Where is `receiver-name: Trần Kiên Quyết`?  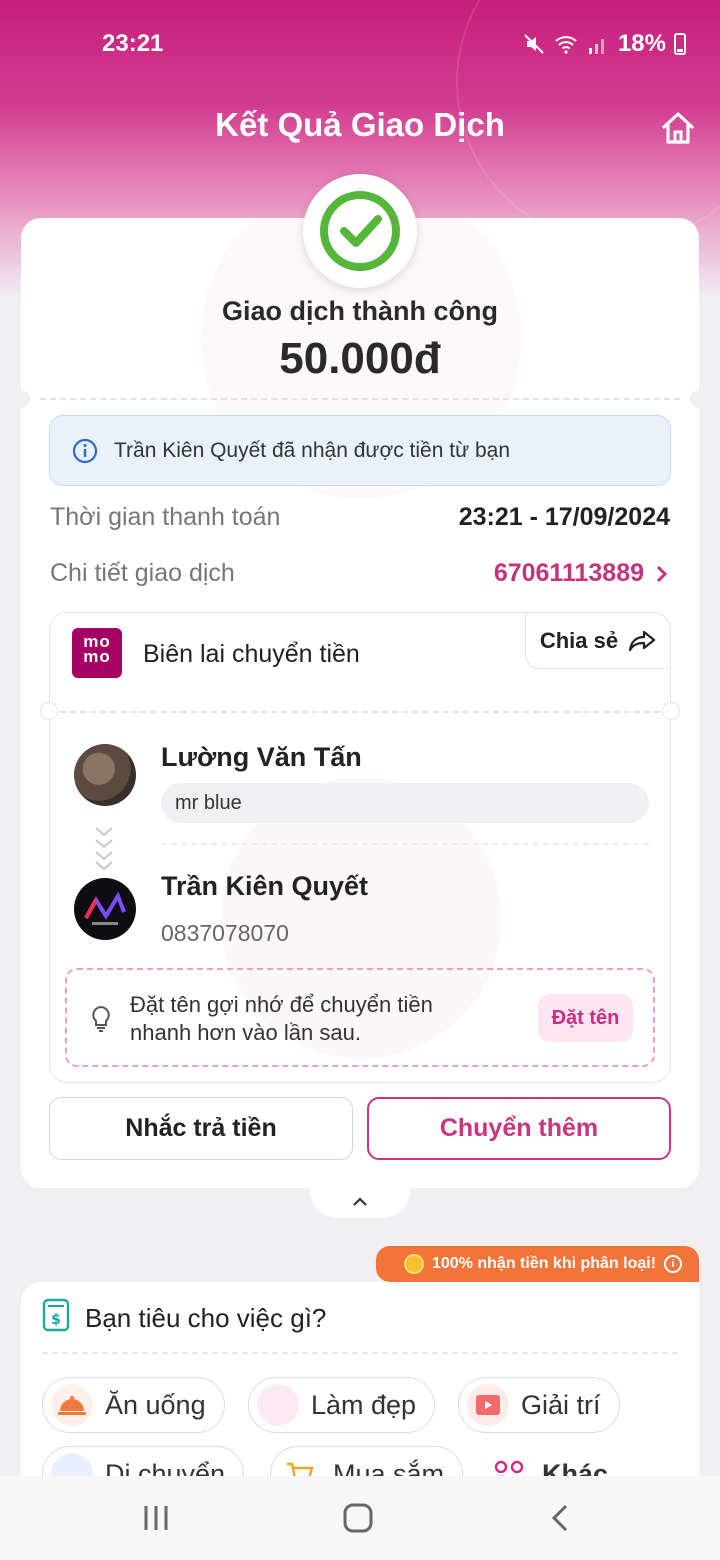
receiver-name: Trần Kiên Quyết is located at coordinates (265, 886).